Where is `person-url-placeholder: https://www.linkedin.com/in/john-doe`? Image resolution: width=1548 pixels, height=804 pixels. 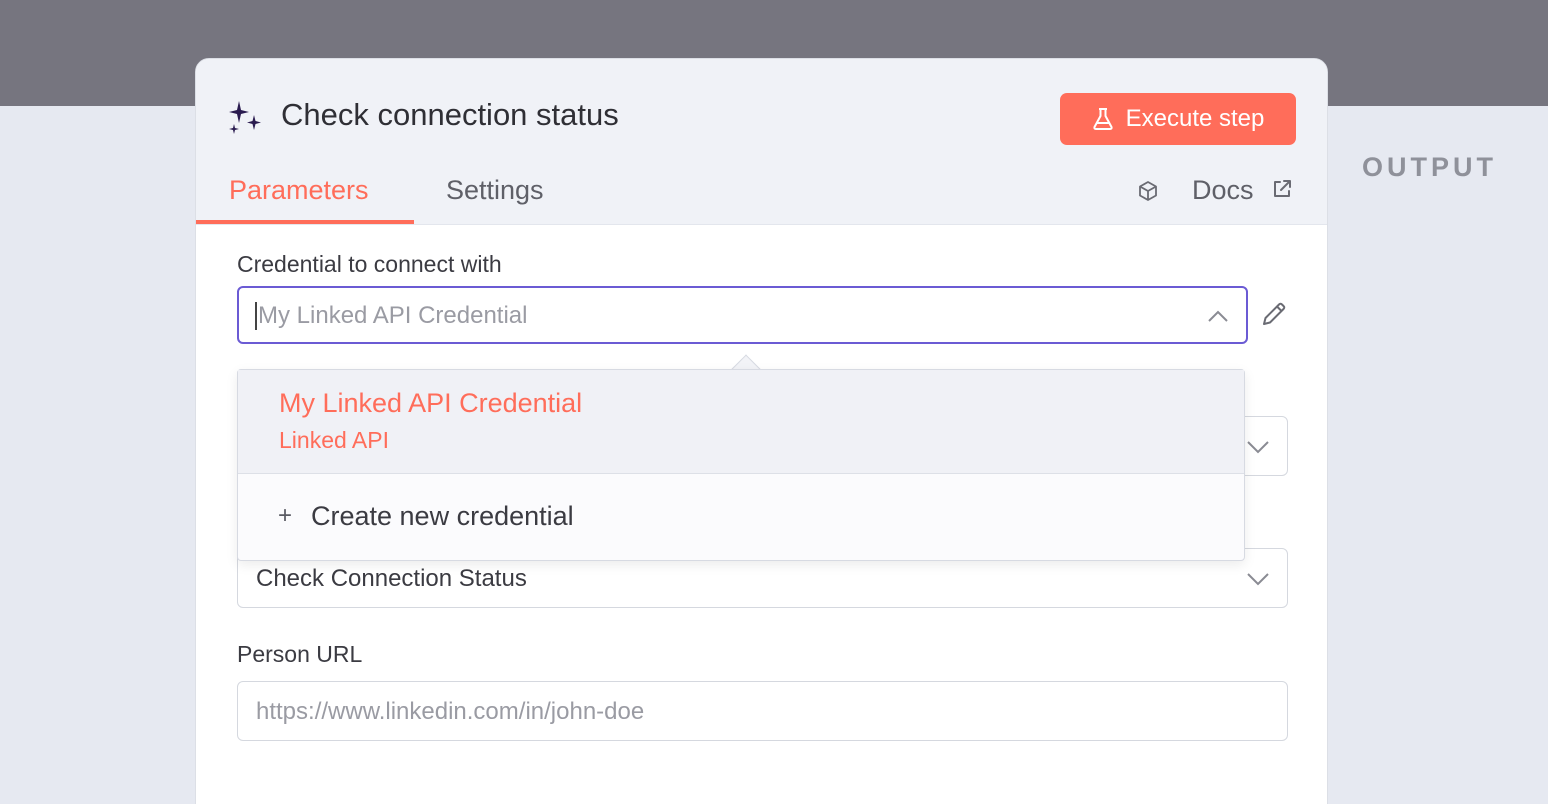 person-url-placeholder: https://www.linkedin.com/in/john-doe is located at coordinates (450, 711).